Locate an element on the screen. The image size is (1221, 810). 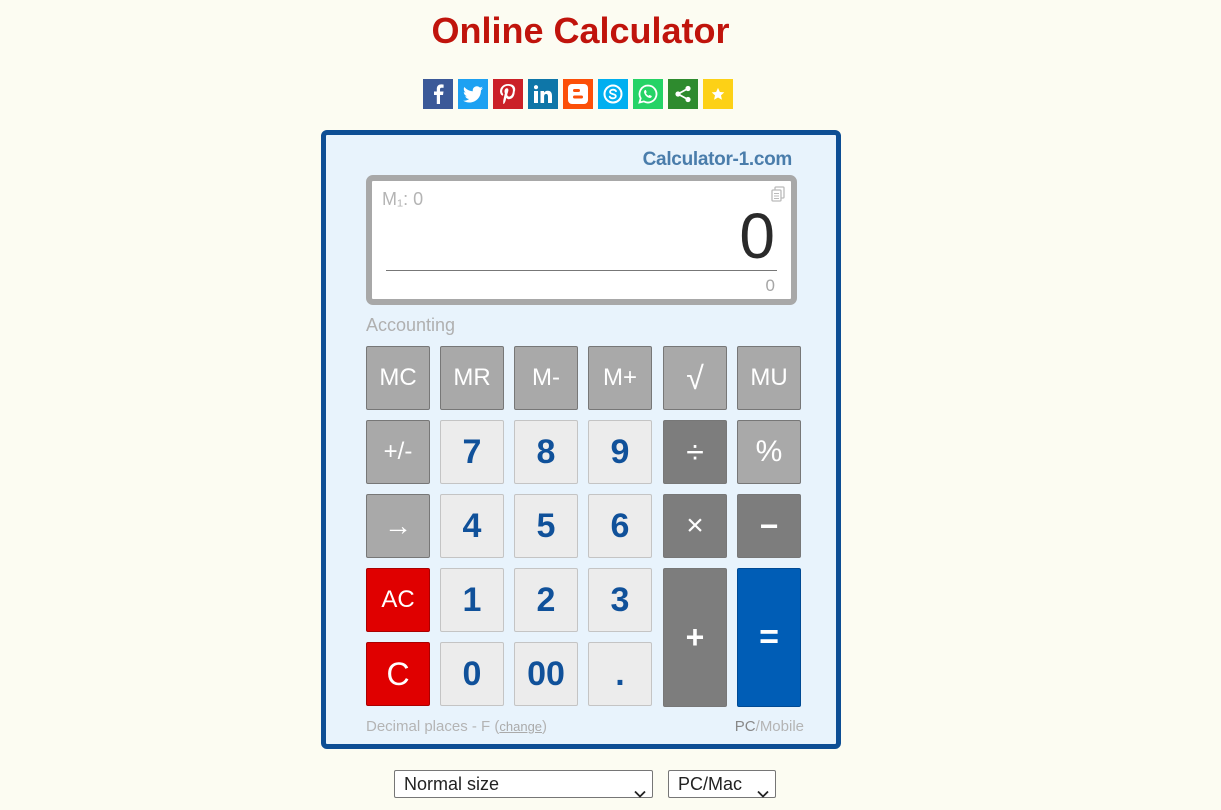
facebook-button is located at coordinates (438, 94).